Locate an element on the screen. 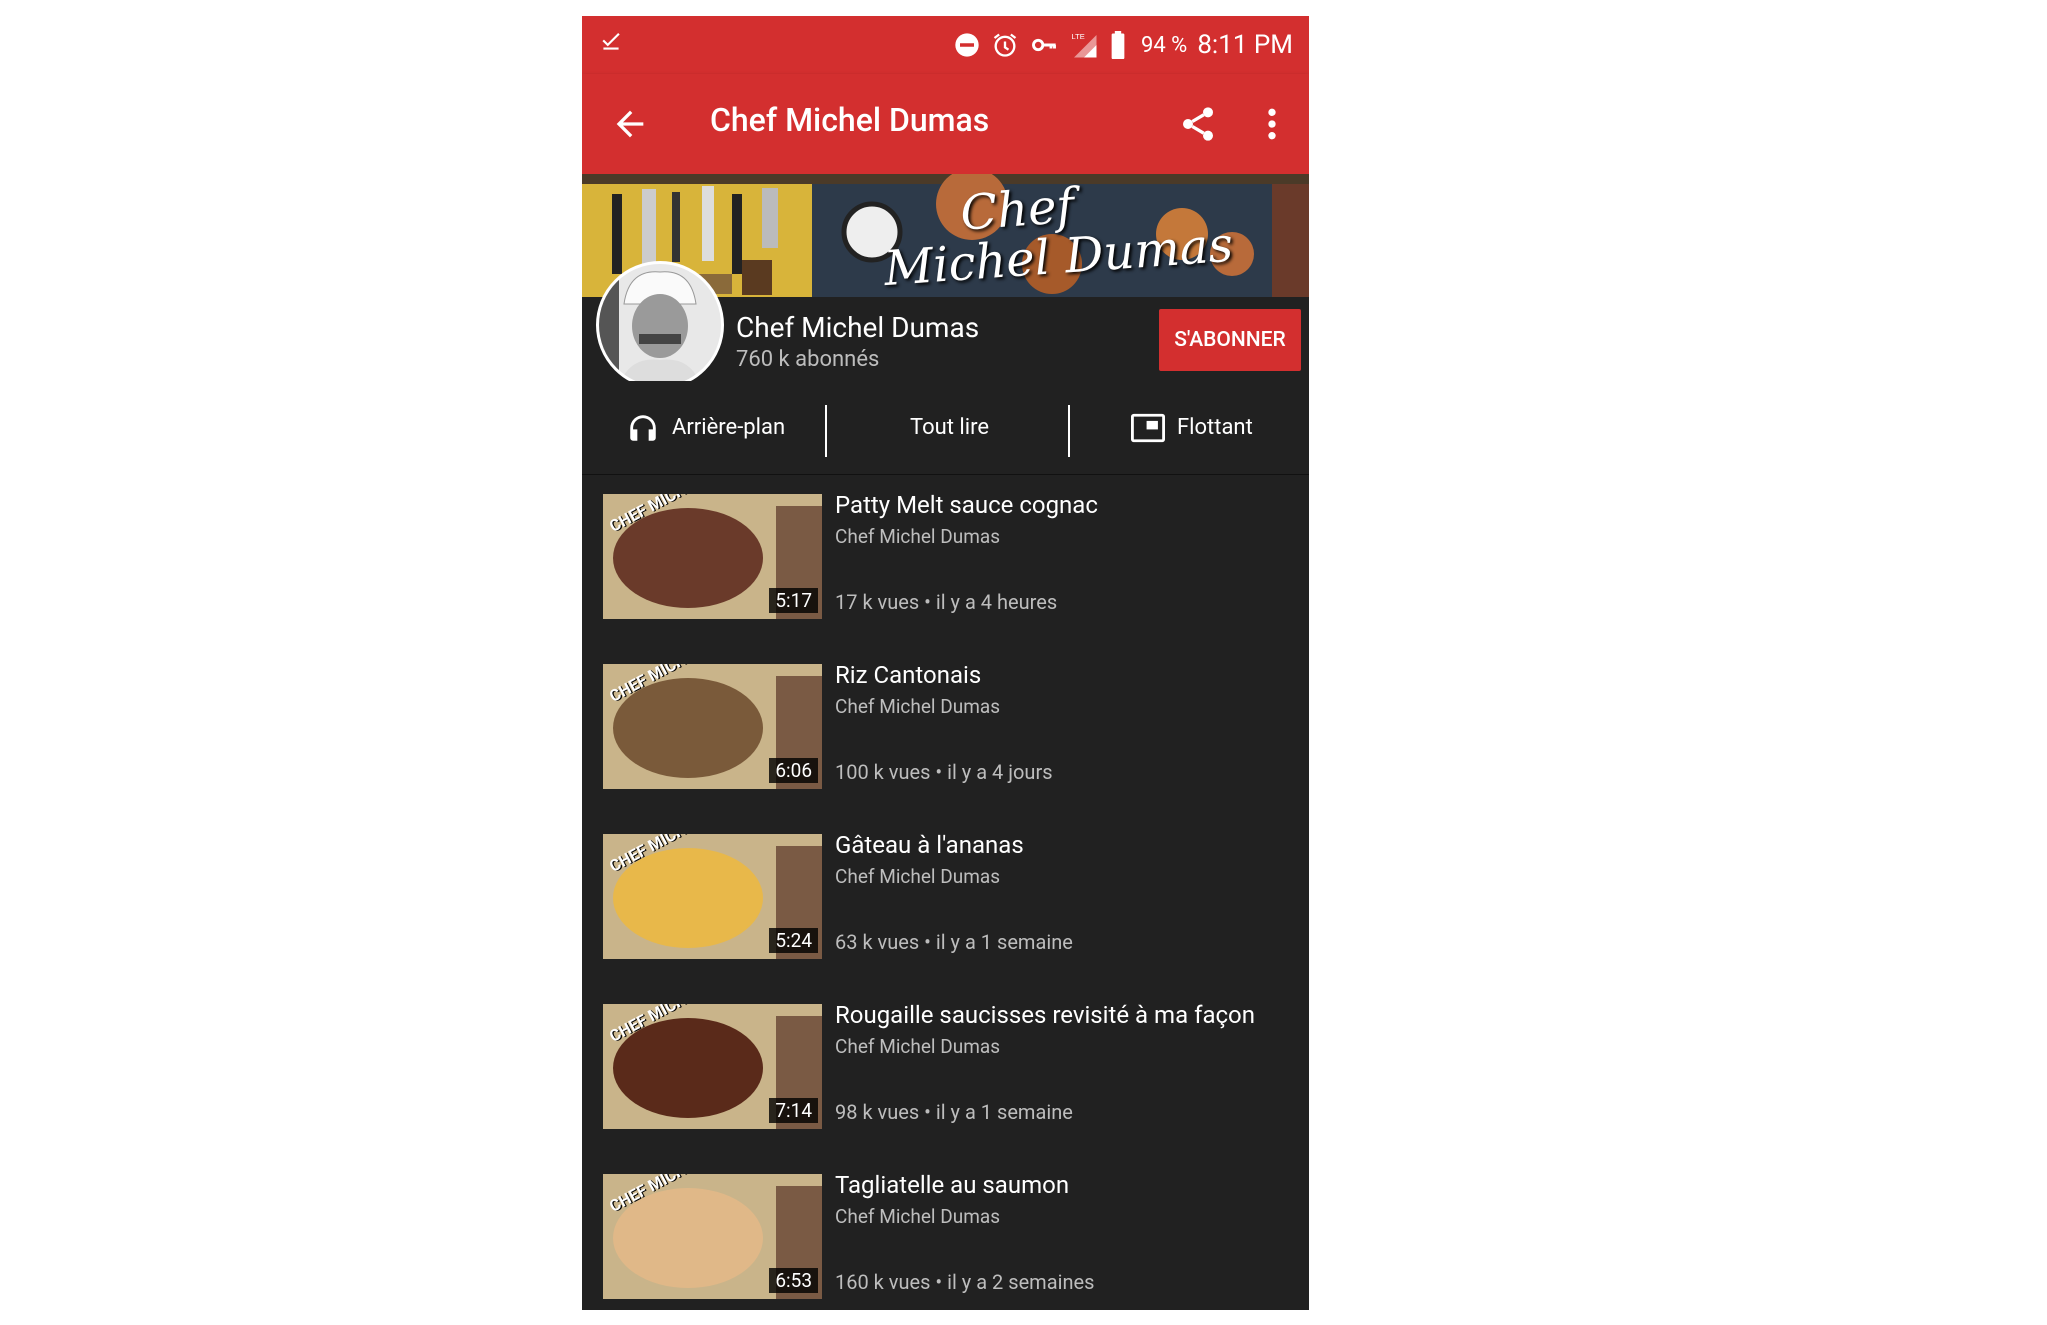  video-thumbnail: CHEF MICHEL 5:17 is located at coordinates (712, 556).